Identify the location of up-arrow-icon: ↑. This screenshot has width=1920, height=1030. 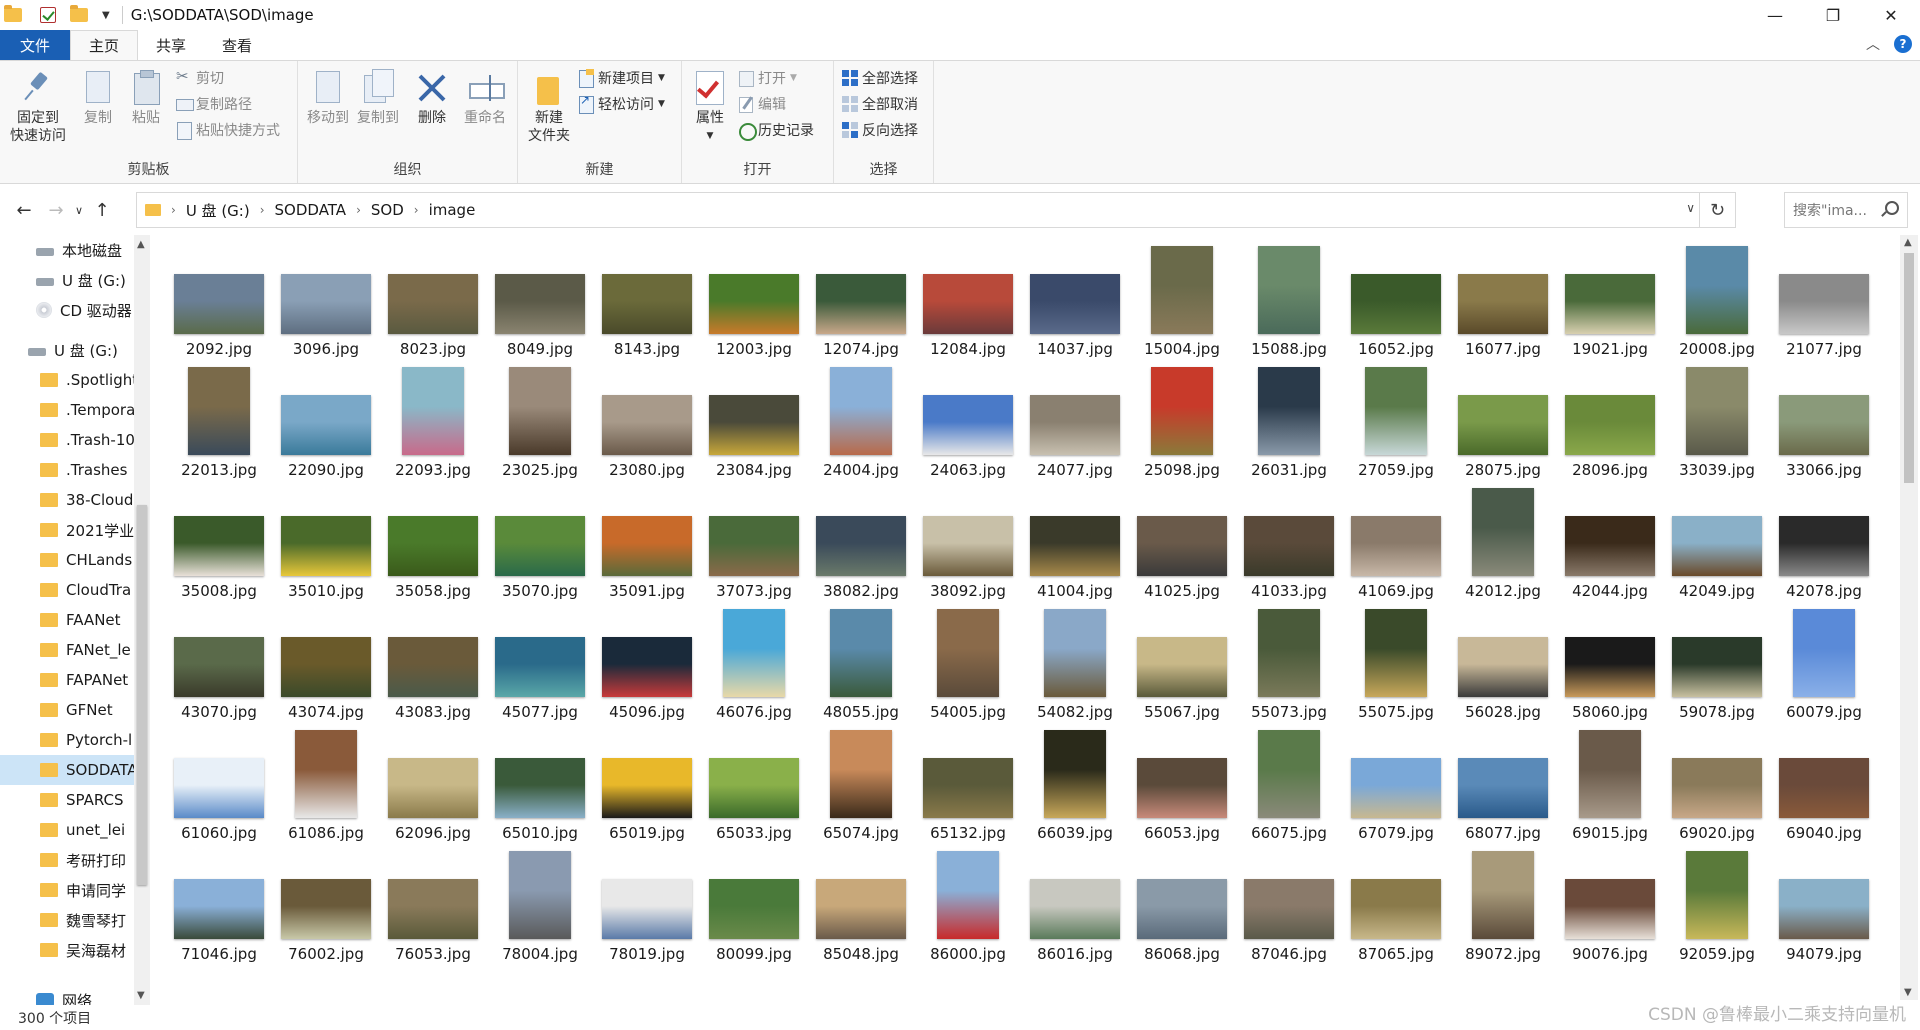
(102, 210).